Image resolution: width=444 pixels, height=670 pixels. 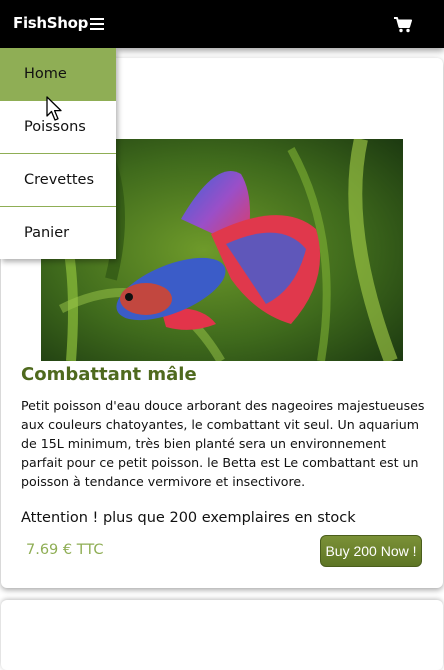 I want to click on product-price: 7.69 € TTC, so click(x=65, y=550).